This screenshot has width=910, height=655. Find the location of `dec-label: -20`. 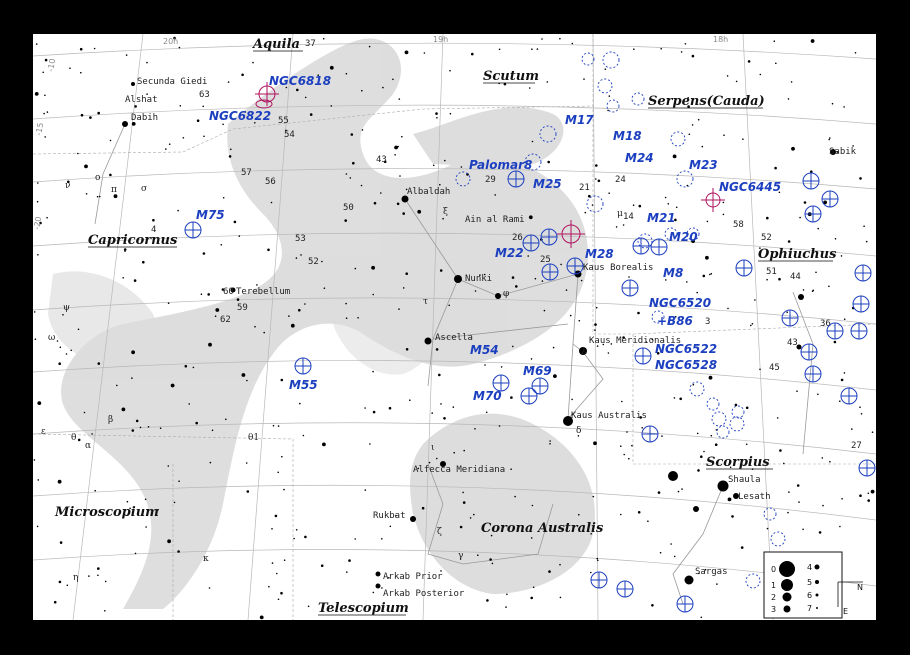

dec-label: -20 is located at coordinates (38, 223).